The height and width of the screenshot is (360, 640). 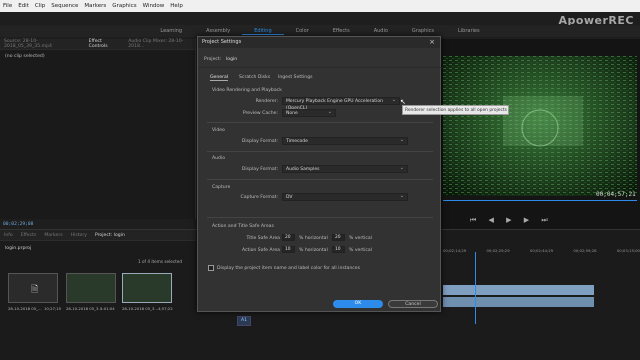 I want to click on dialog-title: Project Settings, so click(x=319, y=42).